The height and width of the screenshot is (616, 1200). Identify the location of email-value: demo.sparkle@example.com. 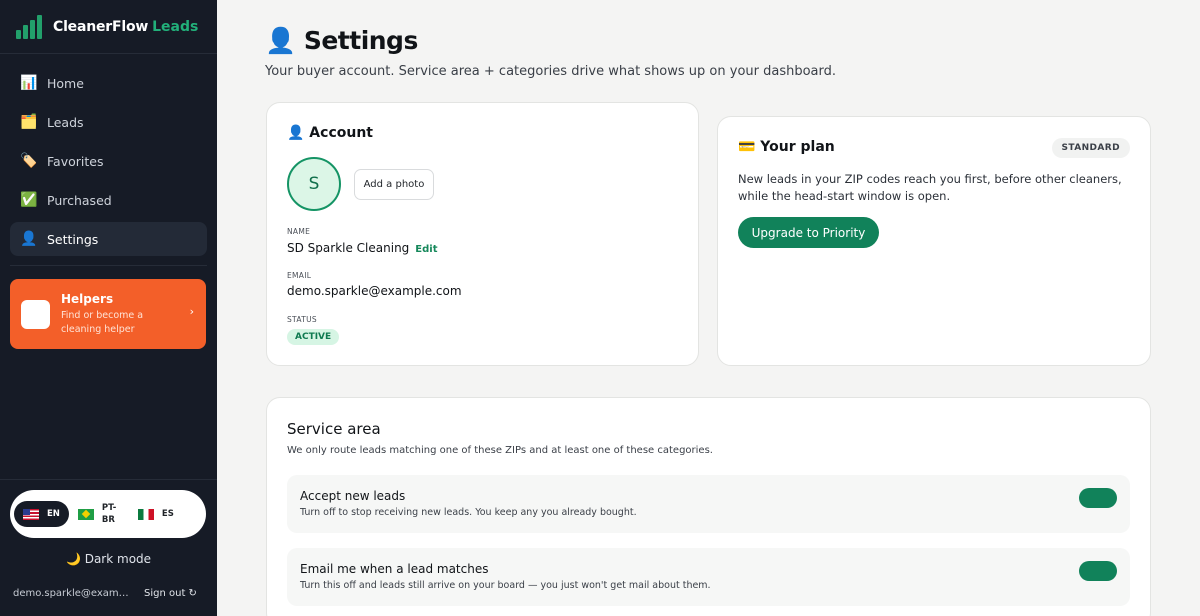
(374, 291).